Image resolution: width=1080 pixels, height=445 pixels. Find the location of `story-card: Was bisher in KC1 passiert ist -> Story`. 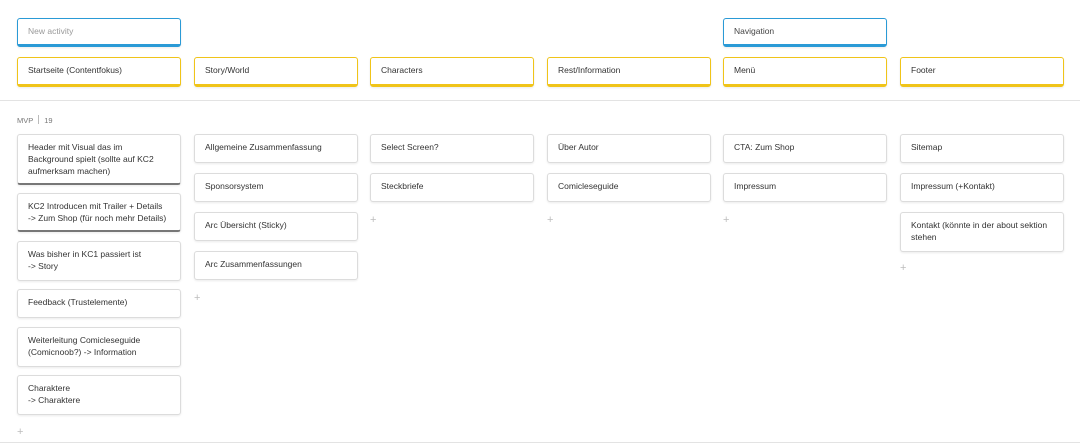

story-card: Was bisher in KC1 passiert ist -> Story is located at coordinates (99, 261).